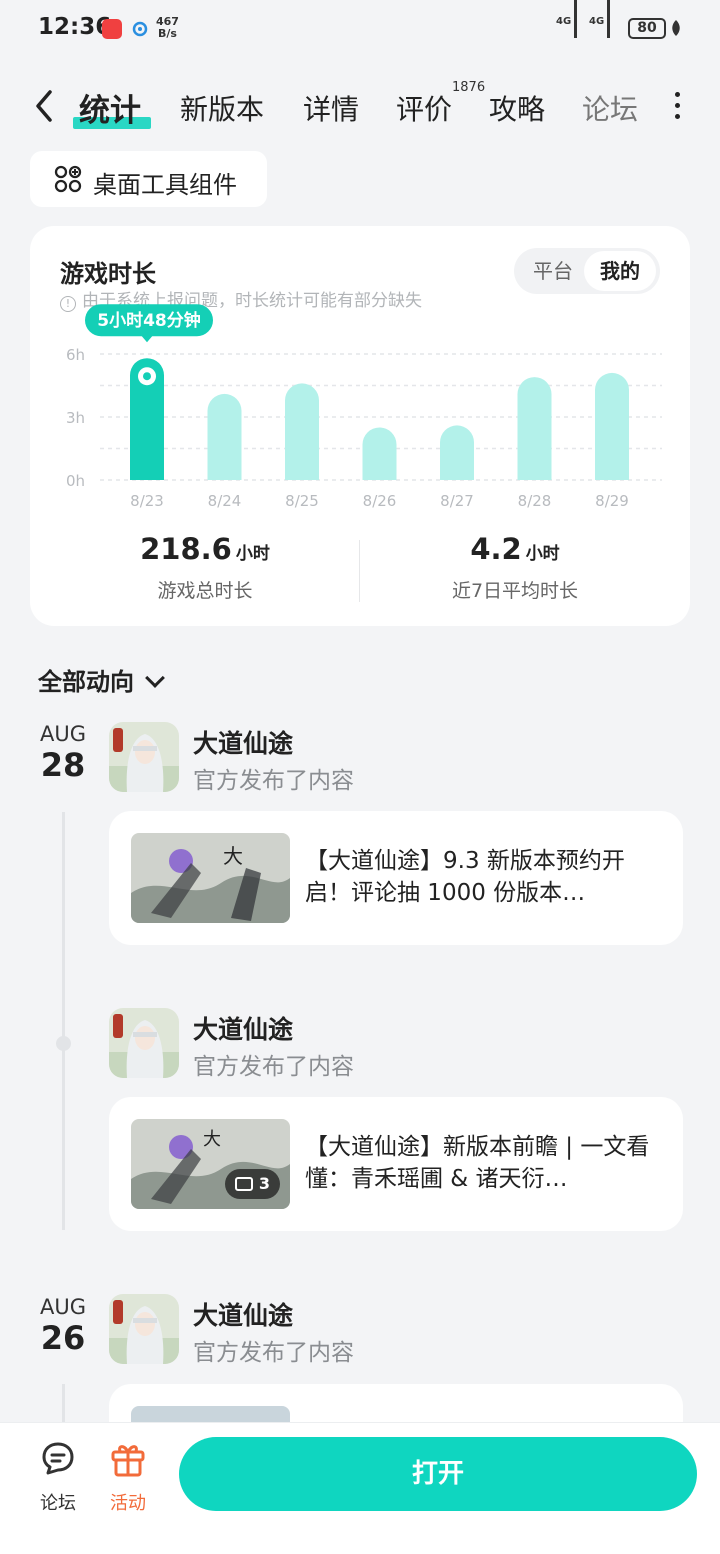 The width and height of the screenshot is (720, 1554). What do you see at coordinates (140, 29) in the screenshot?
I see `carrier-icon` at bounding box center [140, 29].